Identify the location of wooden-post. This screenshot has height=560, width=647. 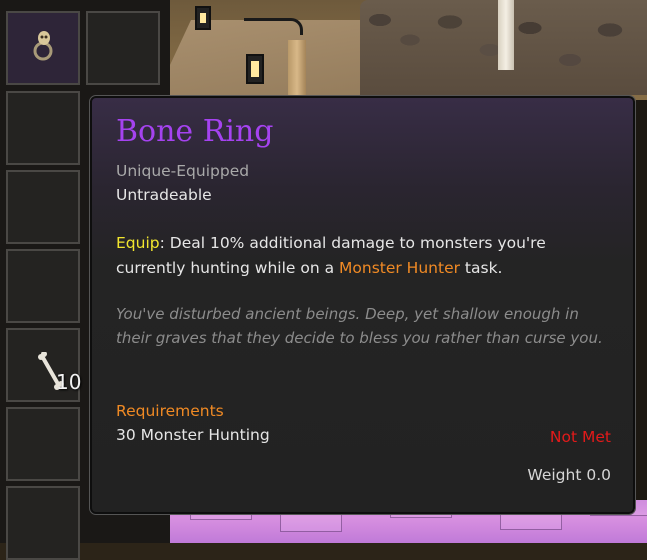
(297, 70).